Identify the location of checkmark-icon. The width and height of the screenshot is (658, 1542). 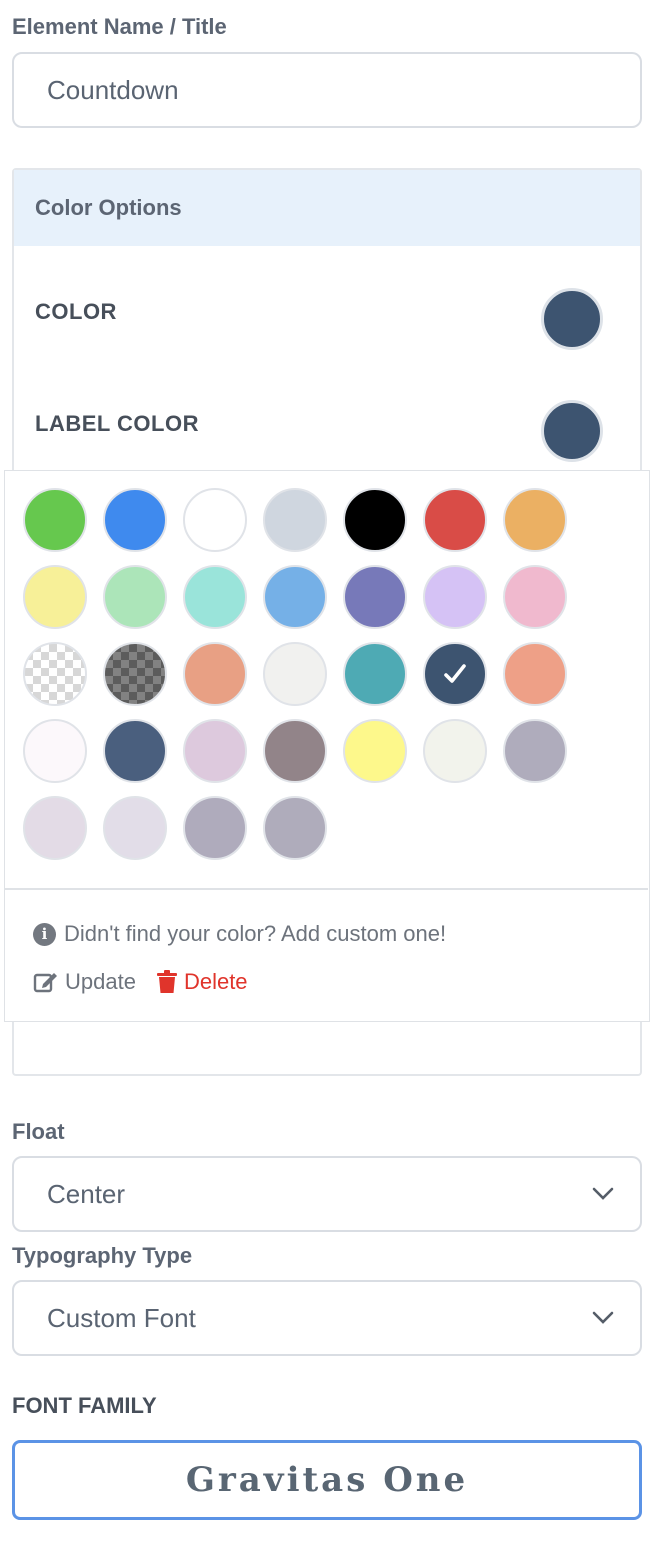
(455, 673).